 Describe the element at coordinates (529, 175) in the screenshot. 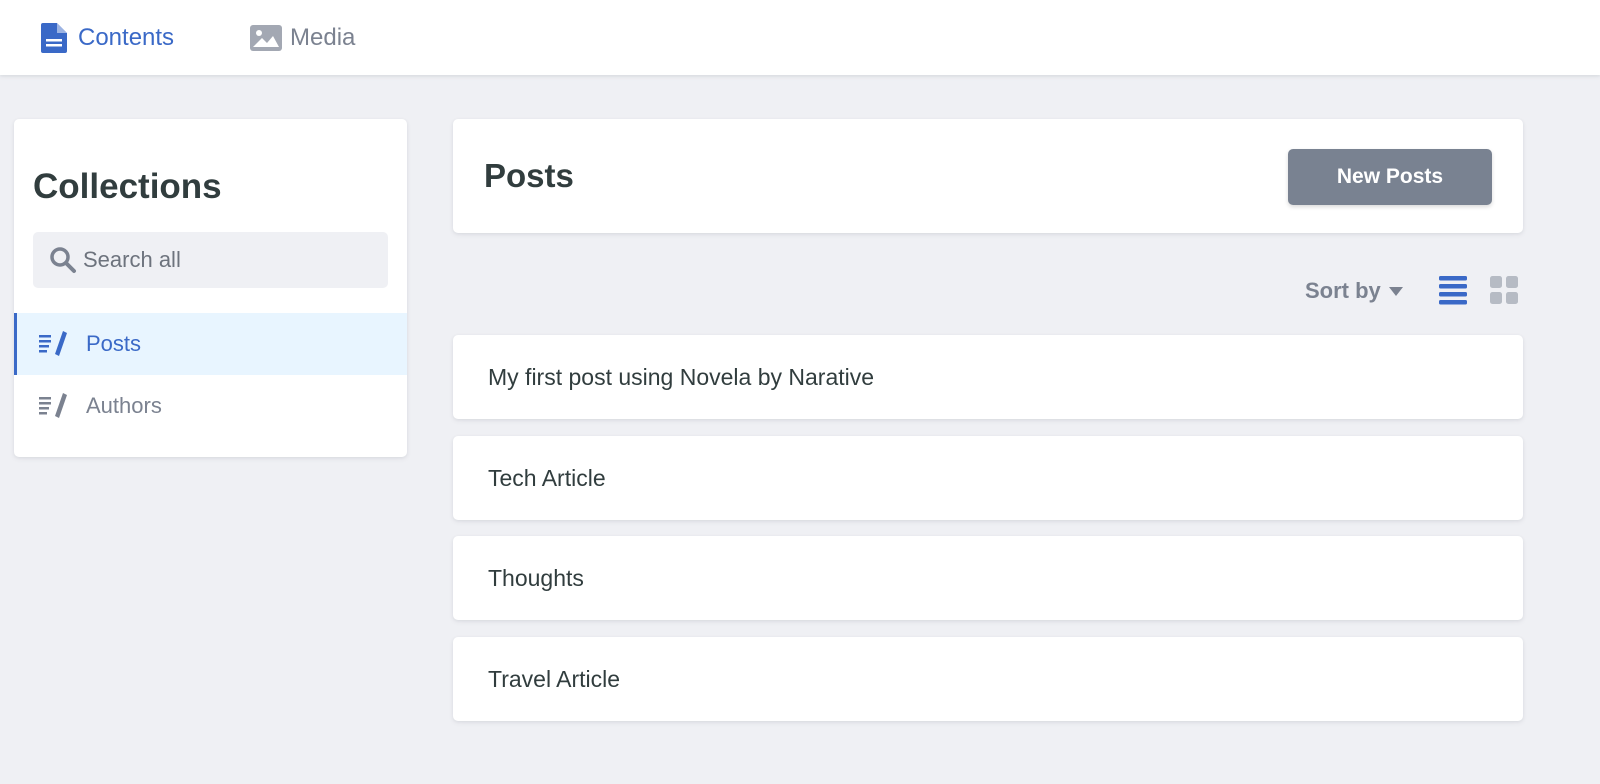

I see `page-title: Posts` at that location.